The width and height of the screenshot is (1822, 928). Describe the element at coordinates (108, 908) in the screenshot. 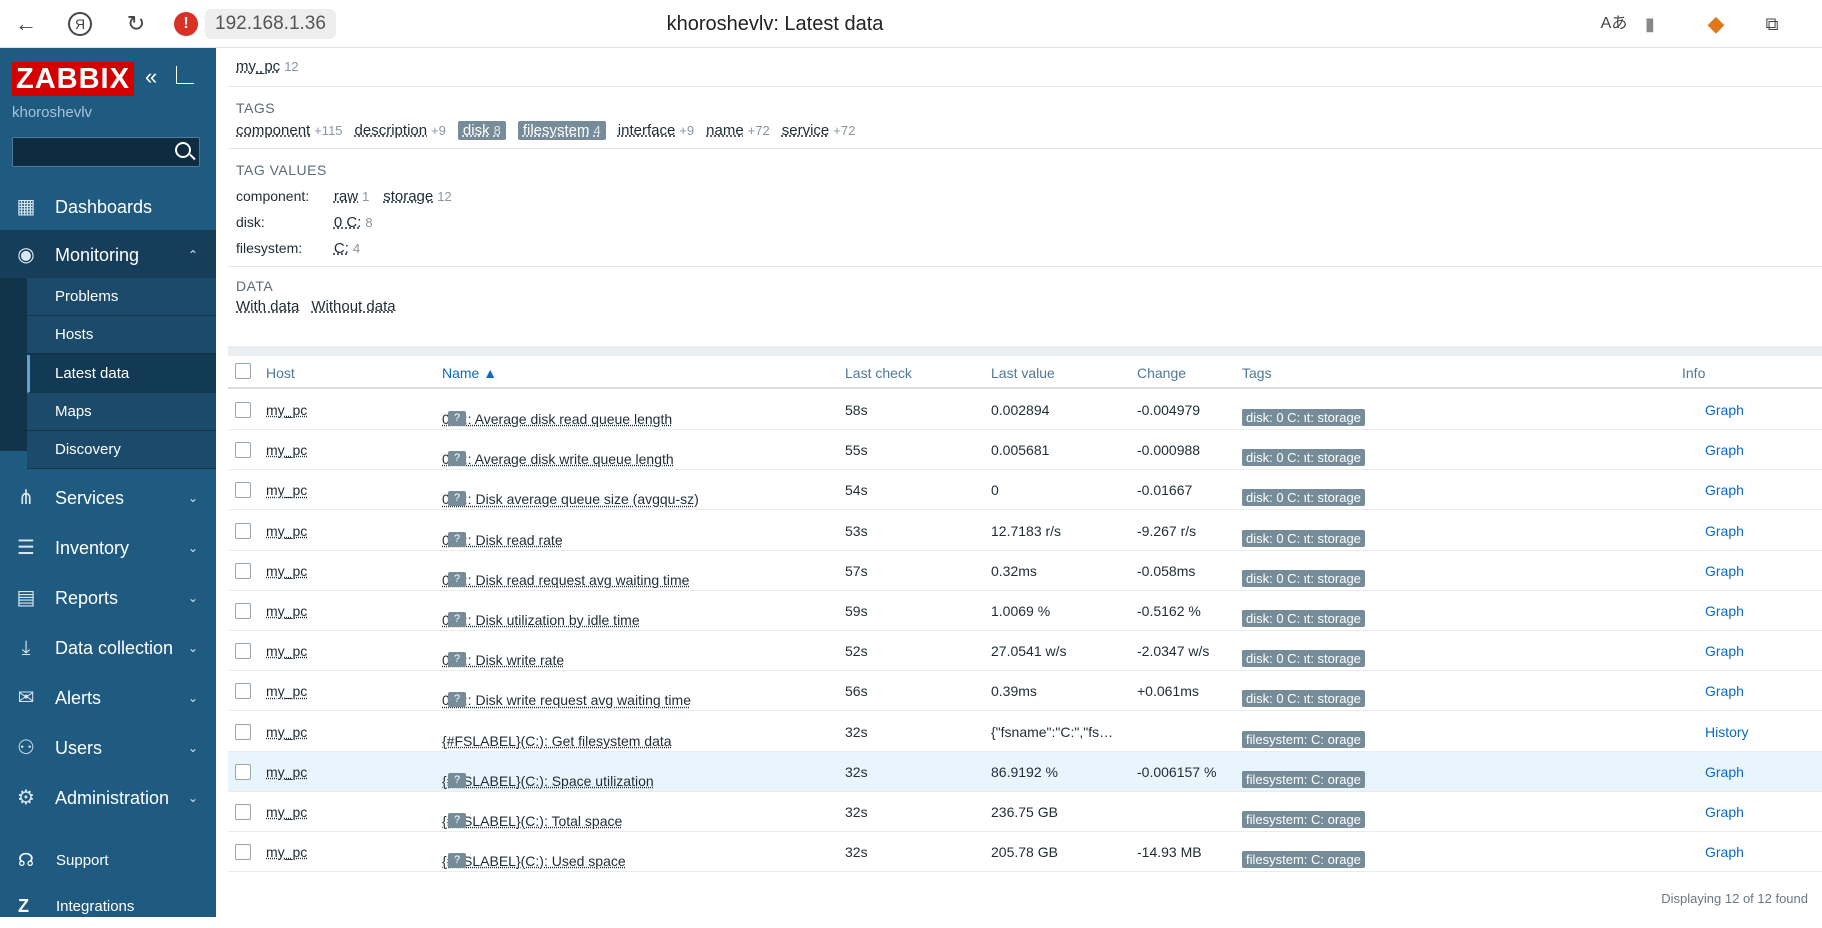

I see `nav-integrations: Z Integrations` at that location.